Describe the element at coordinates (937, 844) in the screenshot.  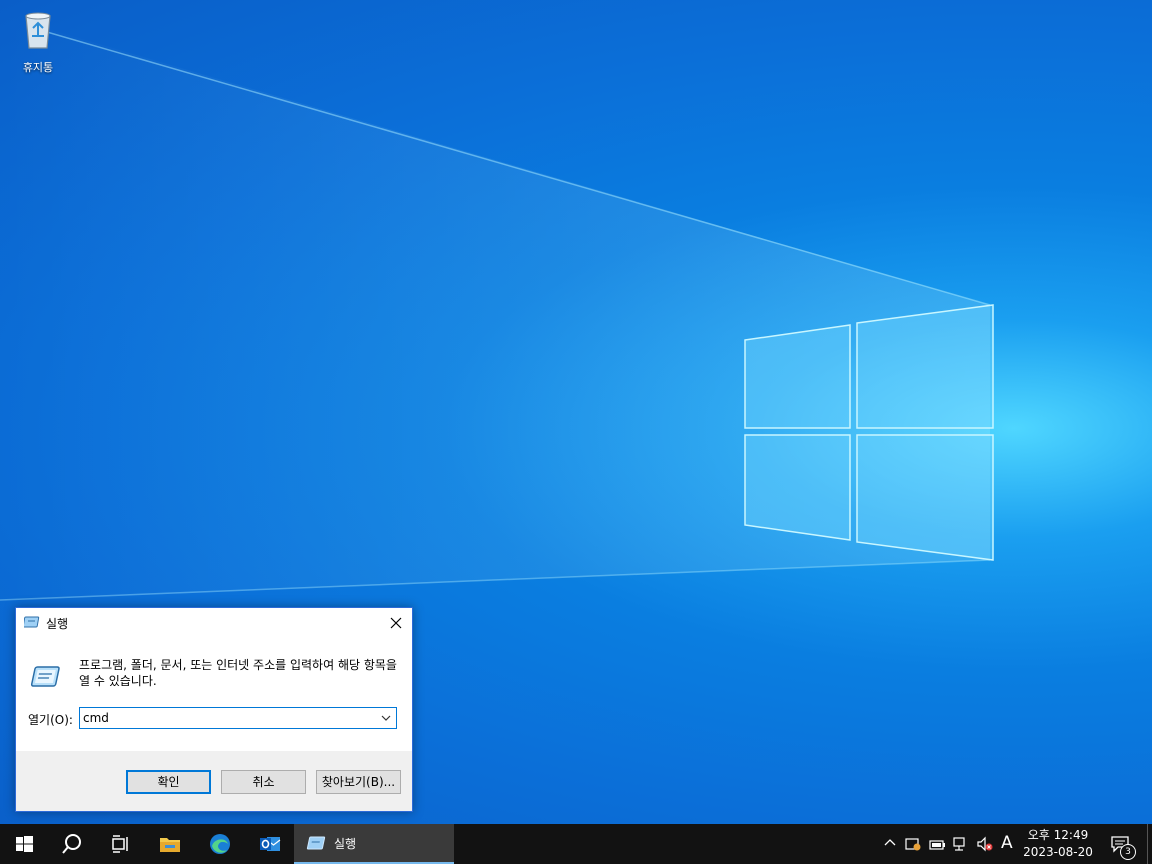
I see `battery-icon` at that location.